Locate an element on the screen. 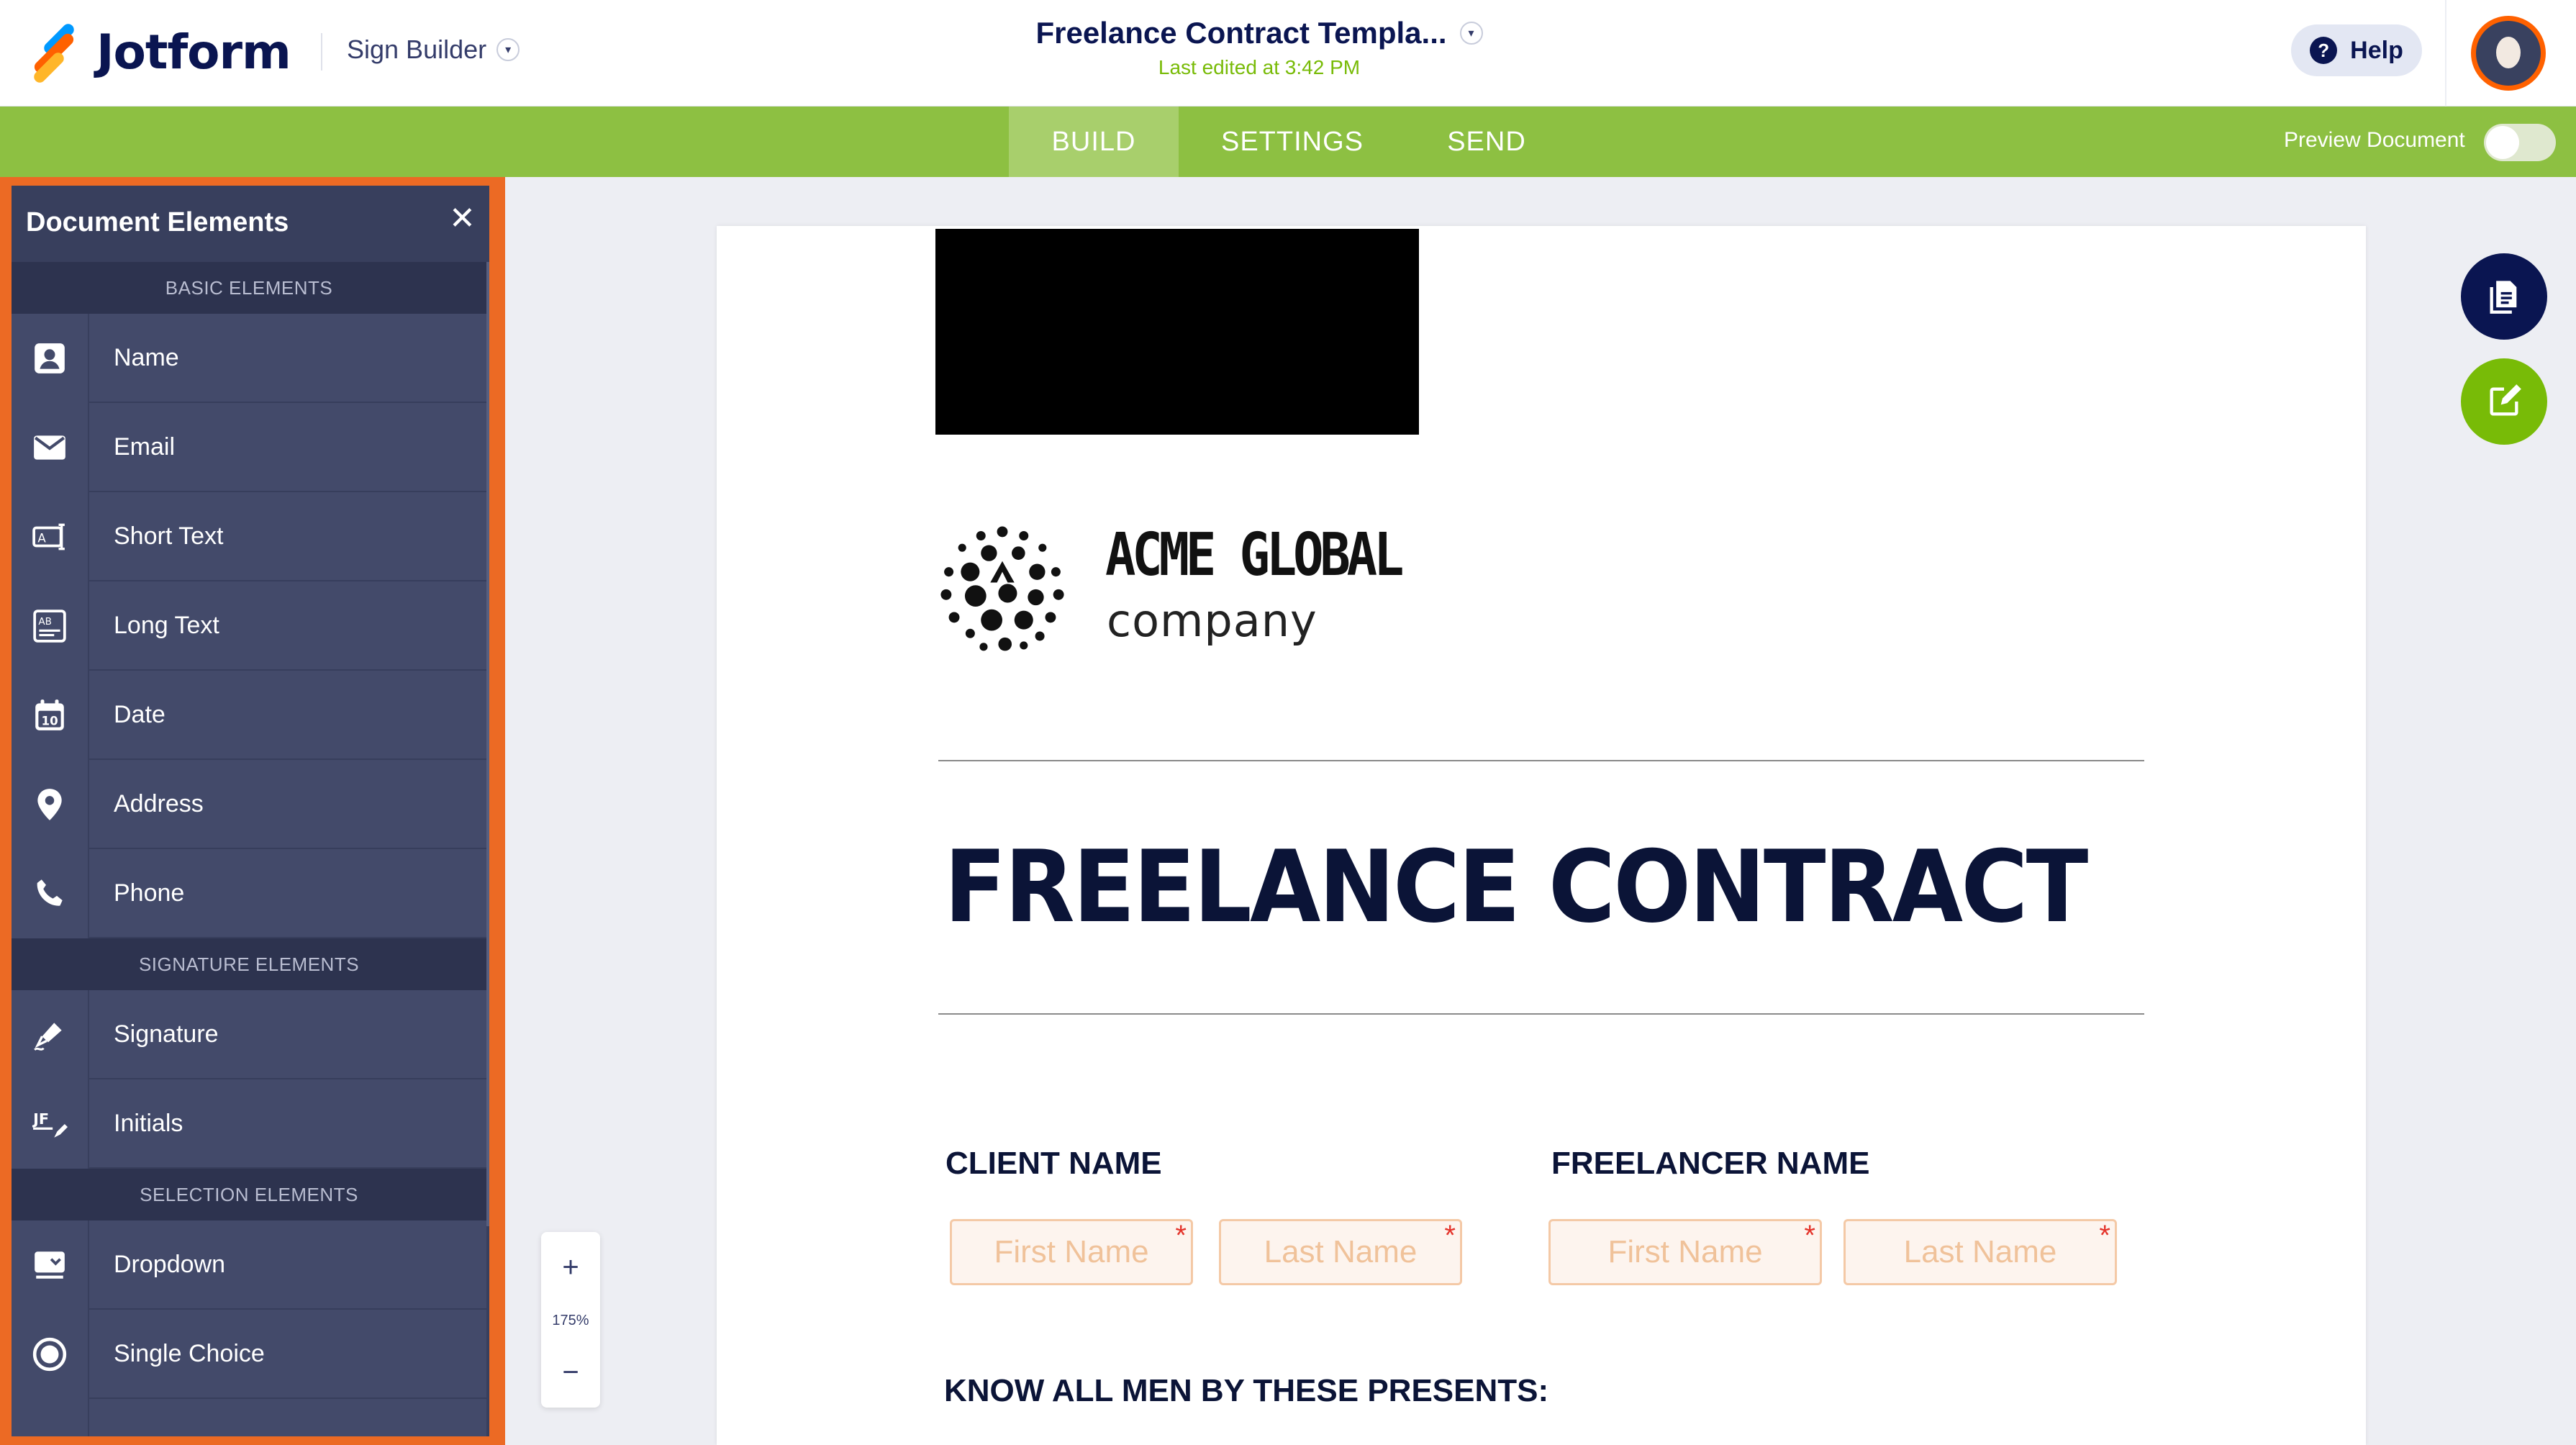  element-email: Email is located at coordinates (249, 447).